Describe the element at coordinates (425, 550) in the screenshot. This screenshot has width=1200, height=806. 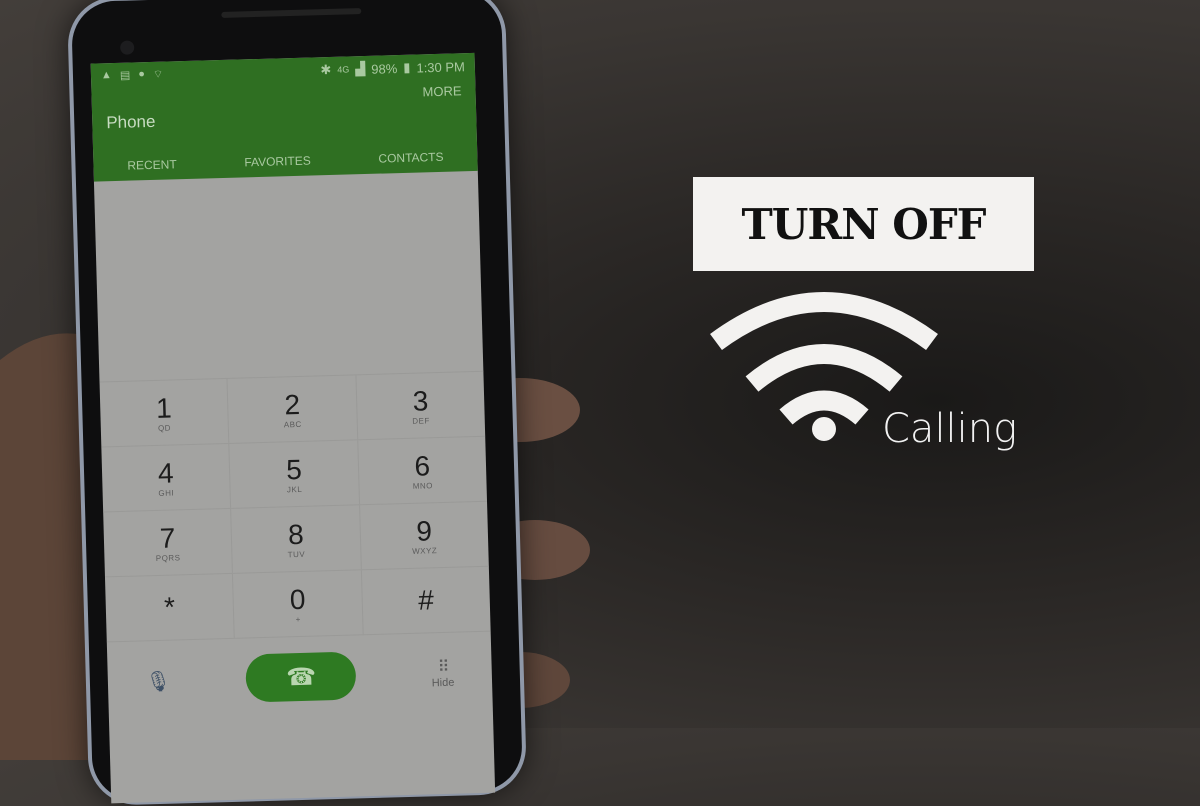
I see `key-letters: WXYZ` at that location.